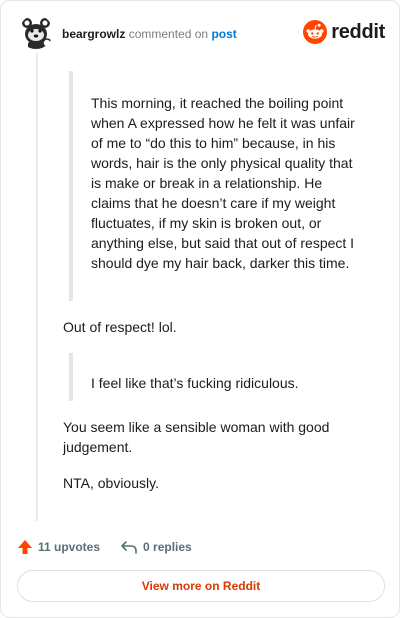 Image resolution: width=400 pixels, height=618 pixels. I want to click on reddit-brand: reddit, so click(344, 32).